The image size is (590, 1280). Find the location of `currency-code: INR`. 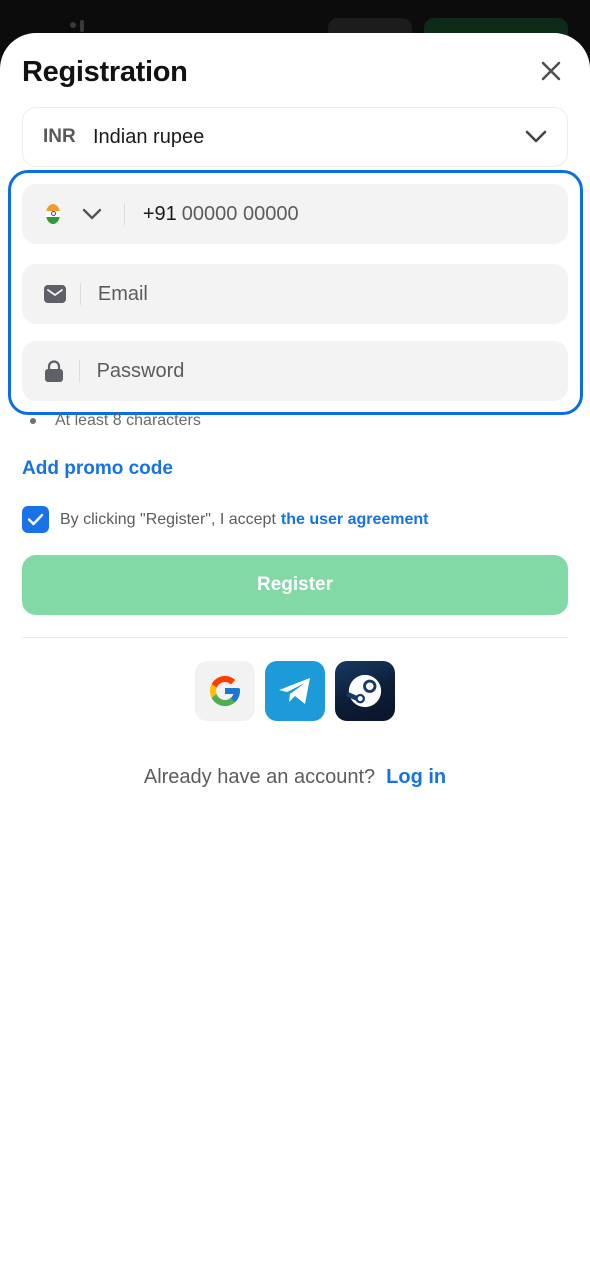

currency-code: INR is located at coordinates (59, 136).